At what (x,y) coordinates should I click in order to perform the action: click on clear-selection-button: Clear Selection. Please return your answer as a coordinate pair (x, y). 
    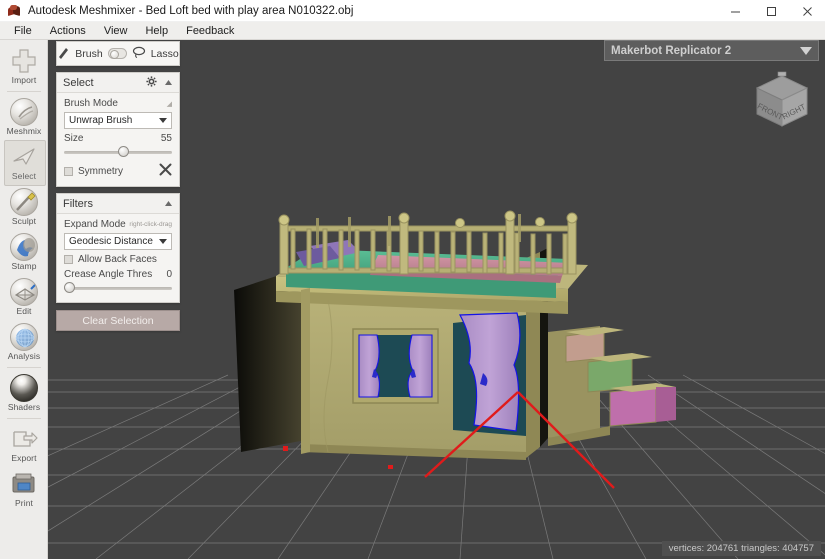
    Looking at the image, I should click on (118, 320).